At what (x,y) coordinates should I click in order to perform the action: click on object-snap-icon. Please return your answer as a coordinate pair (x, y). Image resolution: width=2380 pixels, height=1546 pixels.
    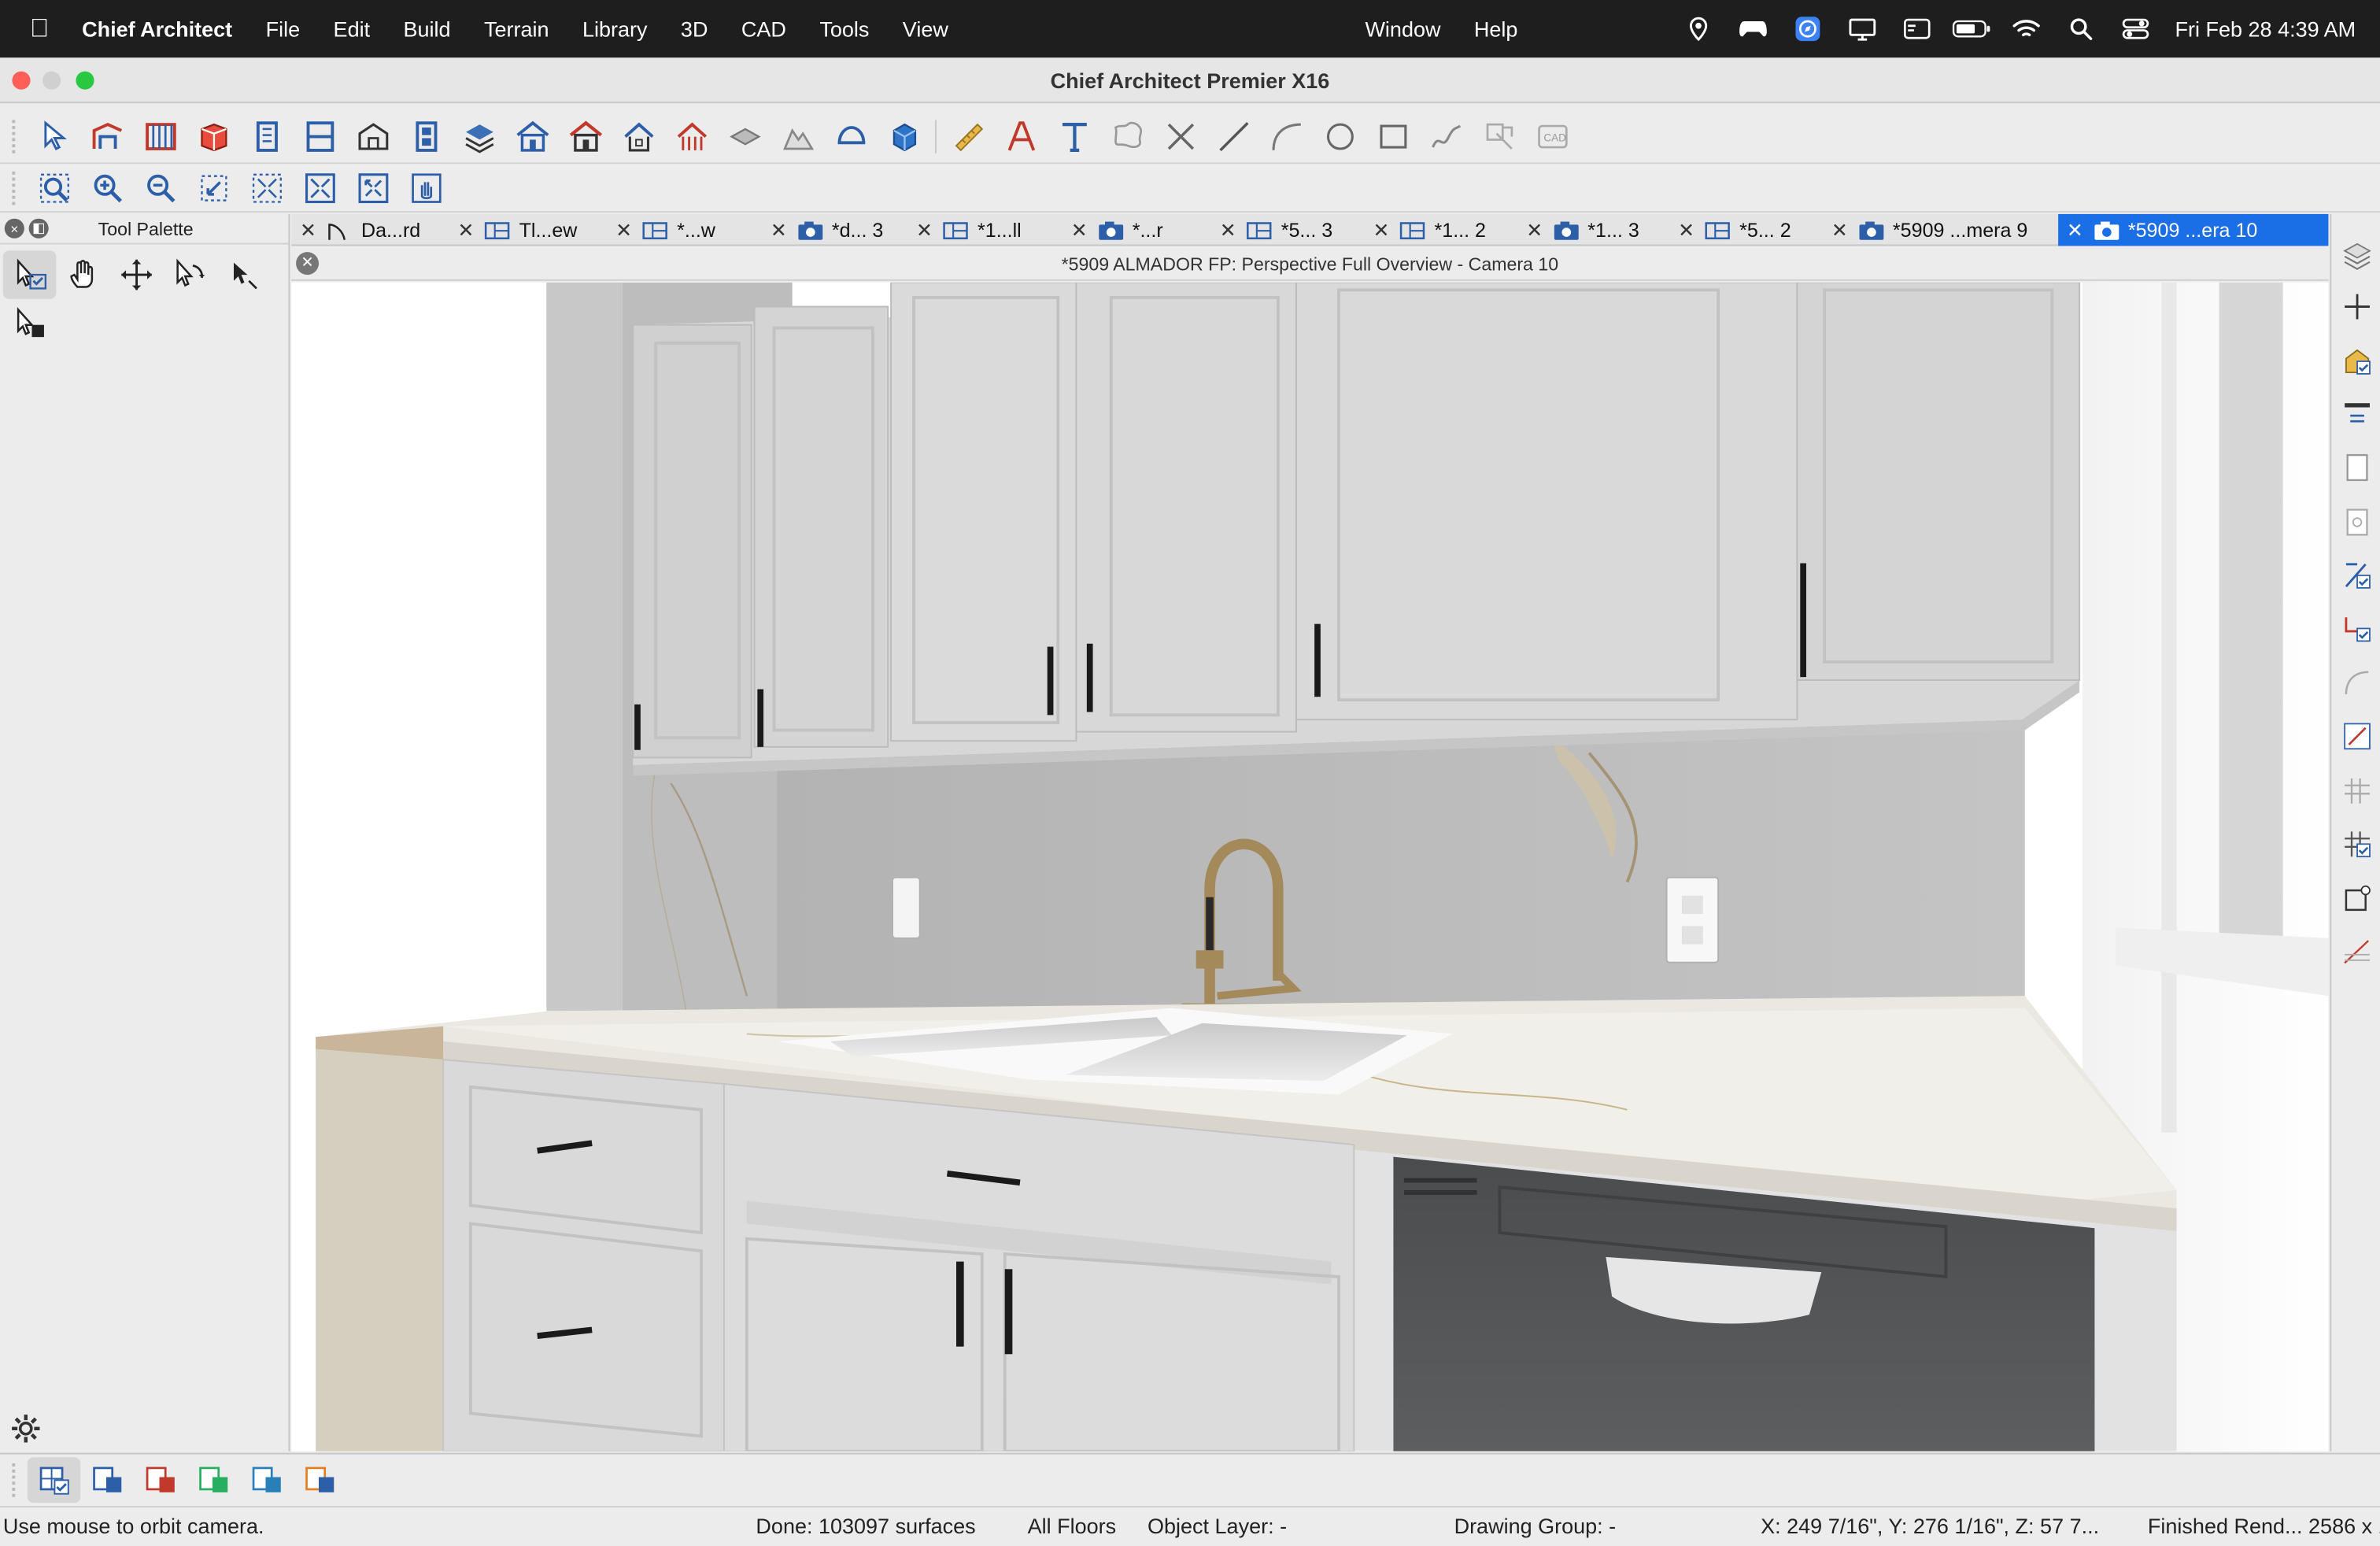
    Looking at the image, I should click on (2357, 628).